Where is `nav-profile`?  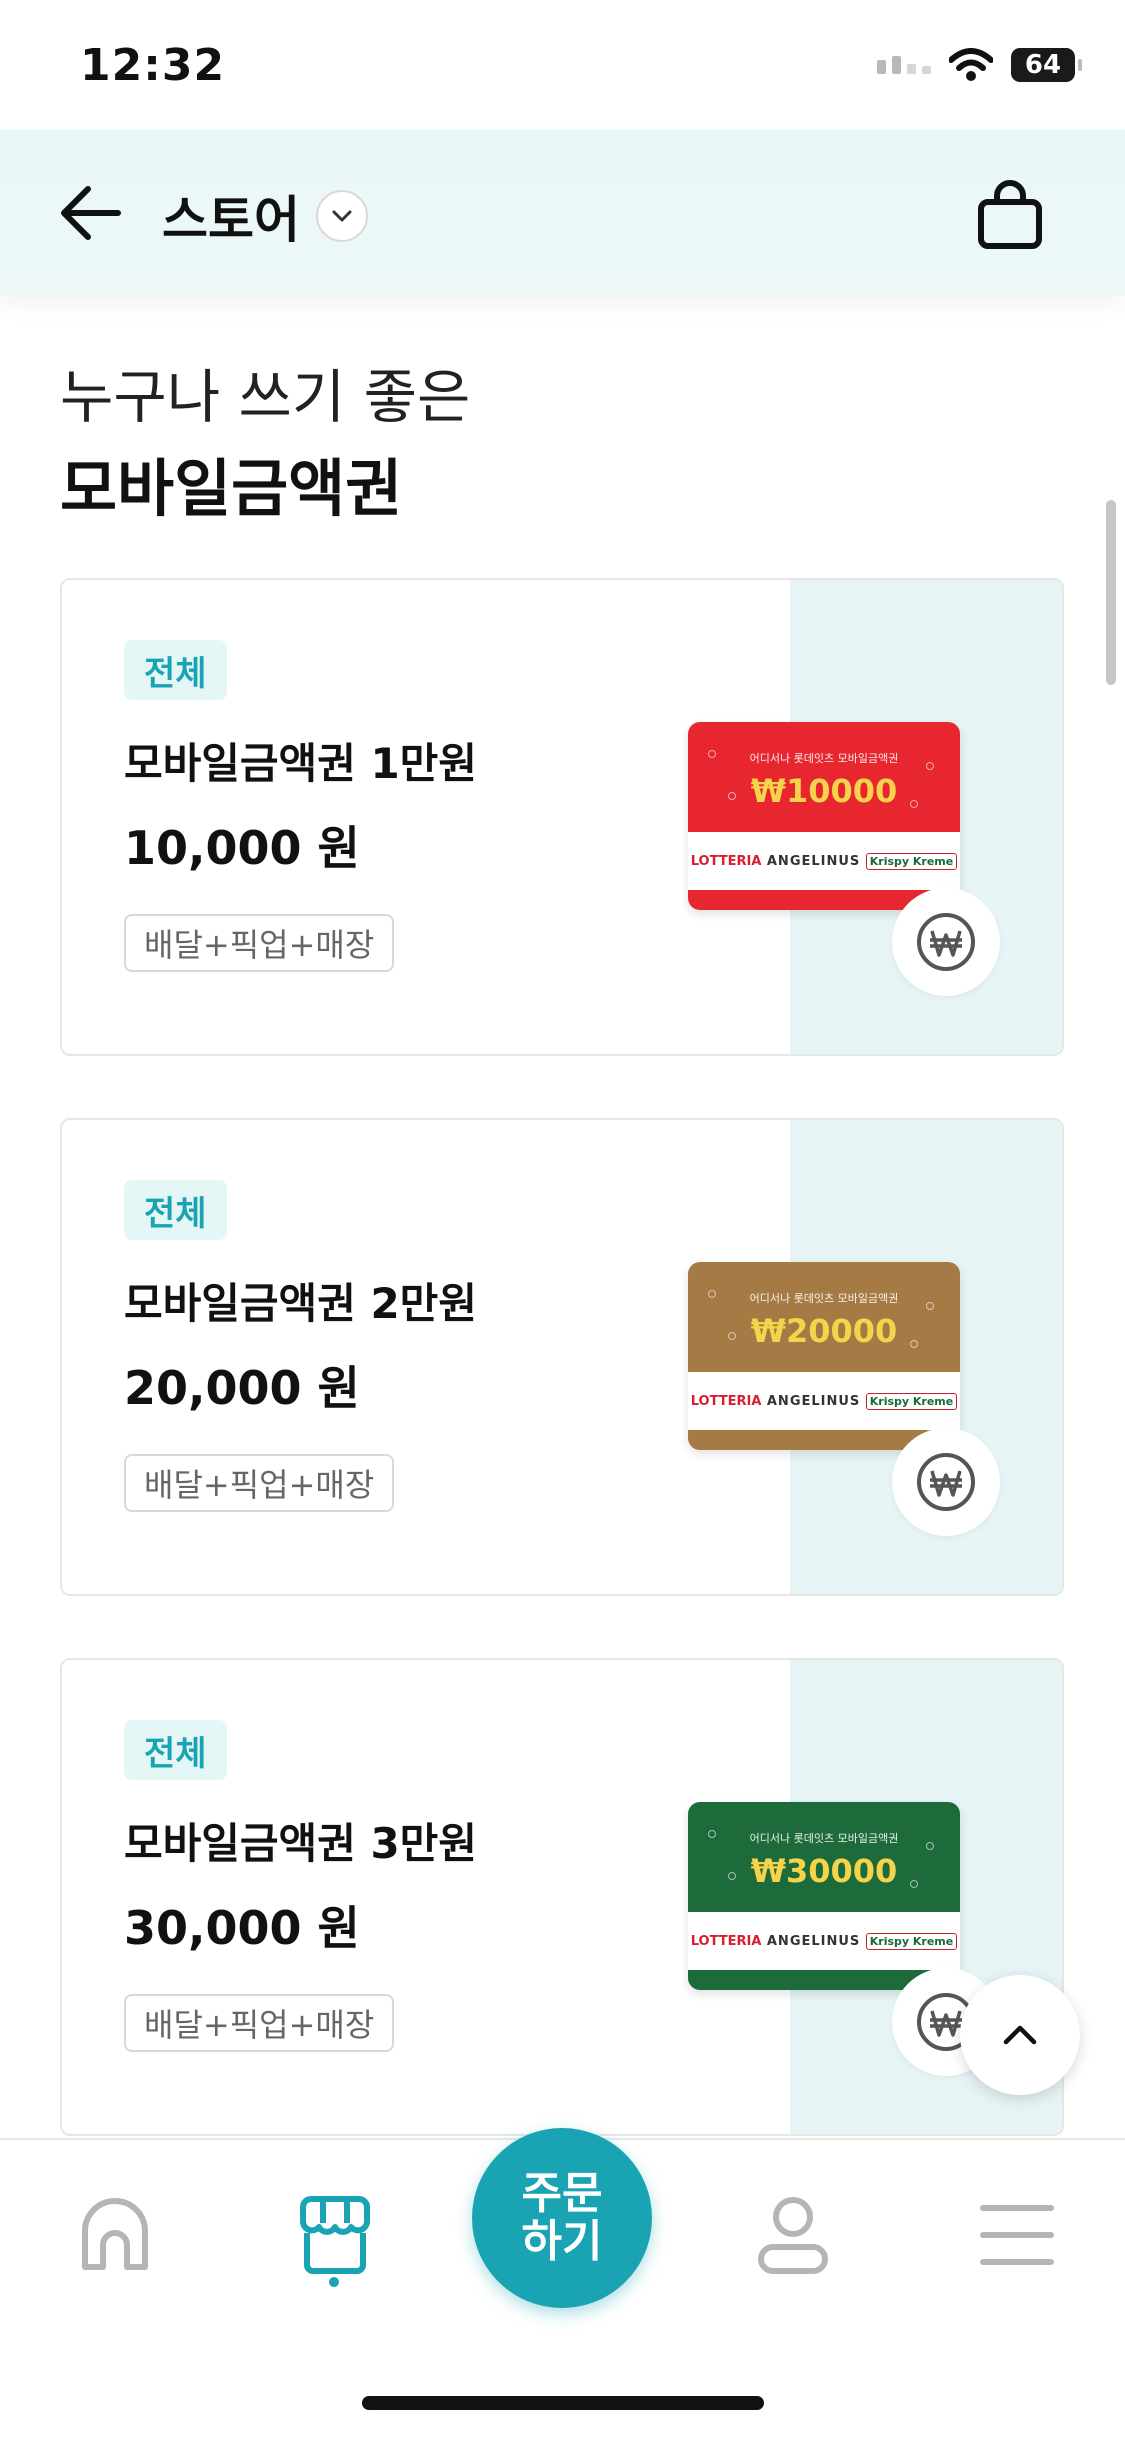
nav-profile is located at coordinates (793, 2235).